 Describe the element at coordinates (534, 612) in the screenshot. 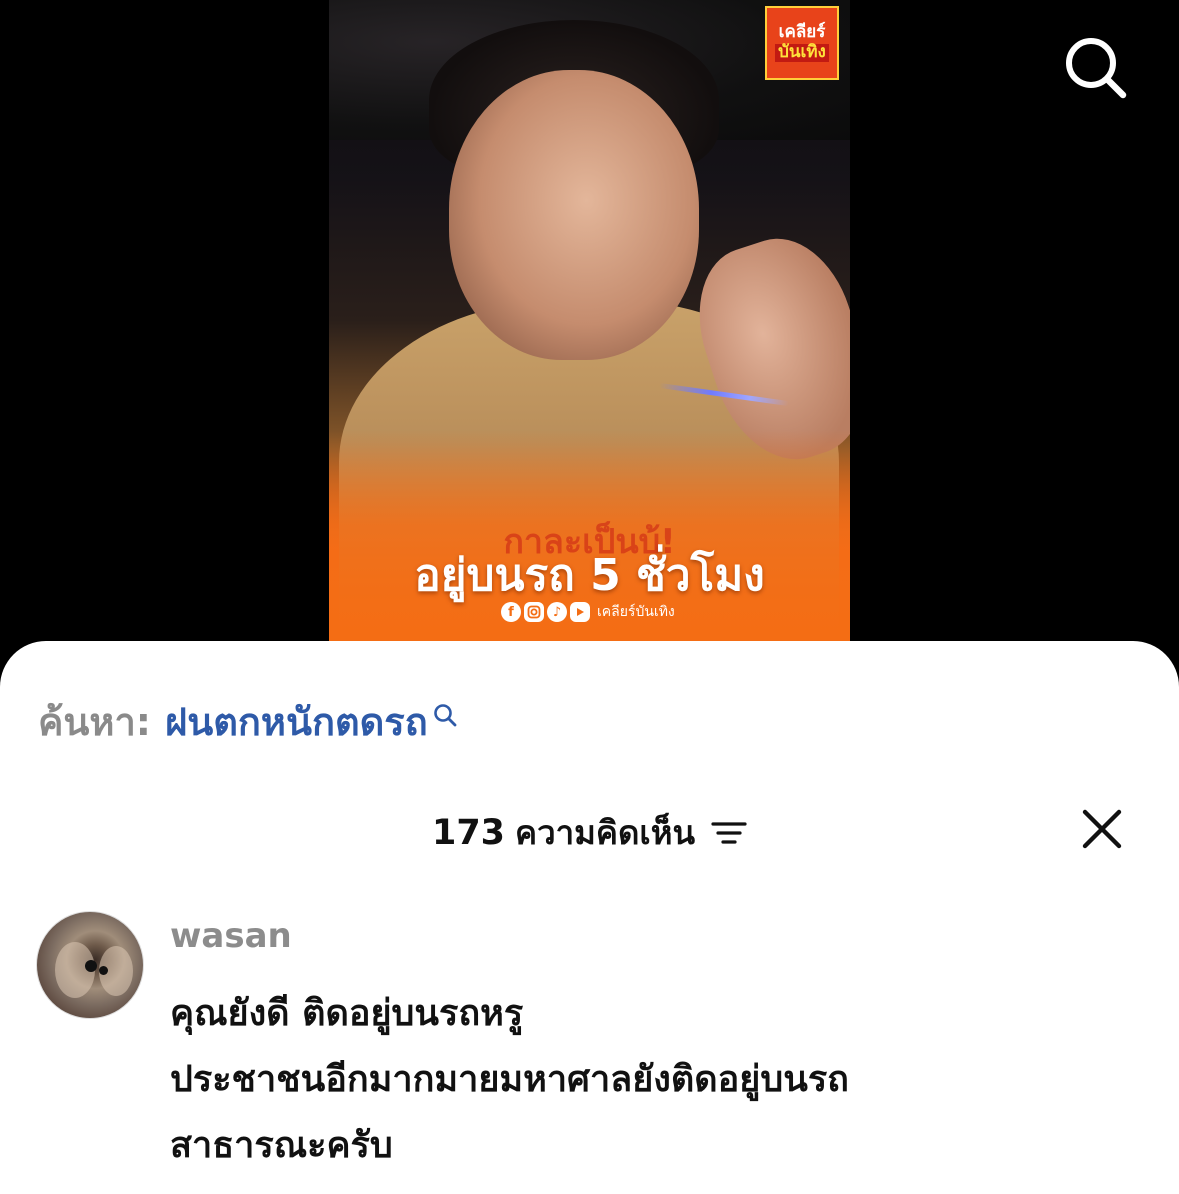

I see `instagram-icon` at that location.